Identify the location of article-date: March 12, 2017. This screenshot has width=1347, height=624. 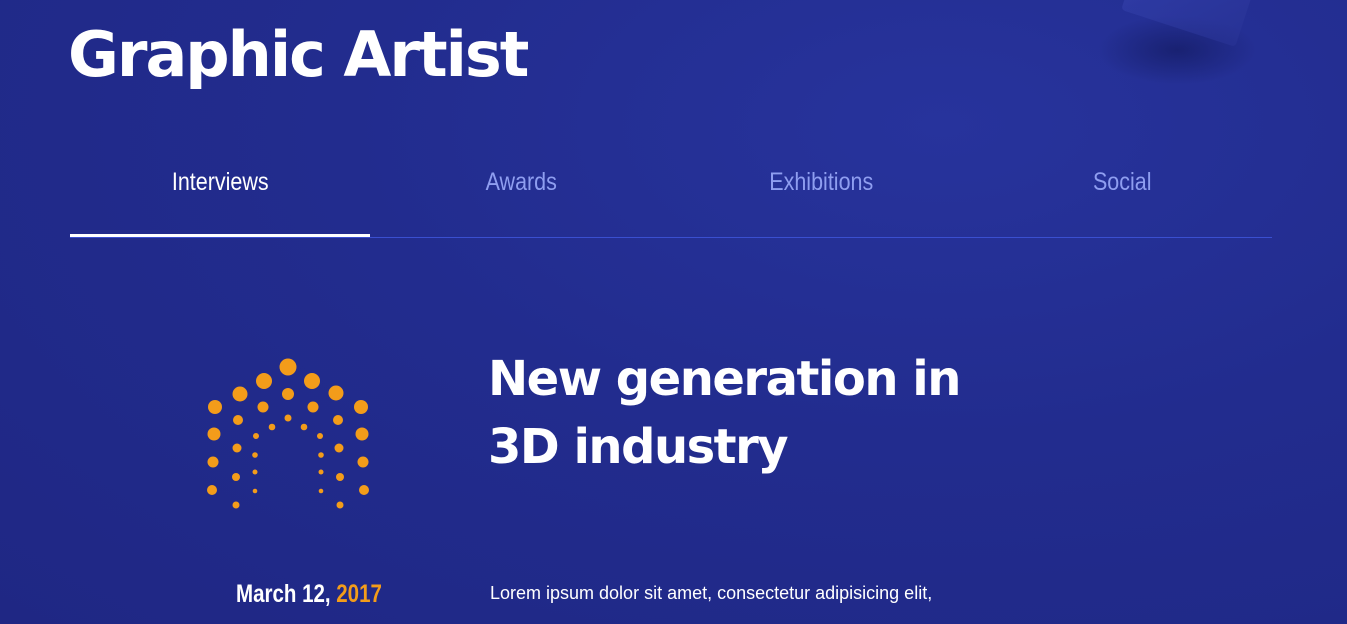
(309, 594).